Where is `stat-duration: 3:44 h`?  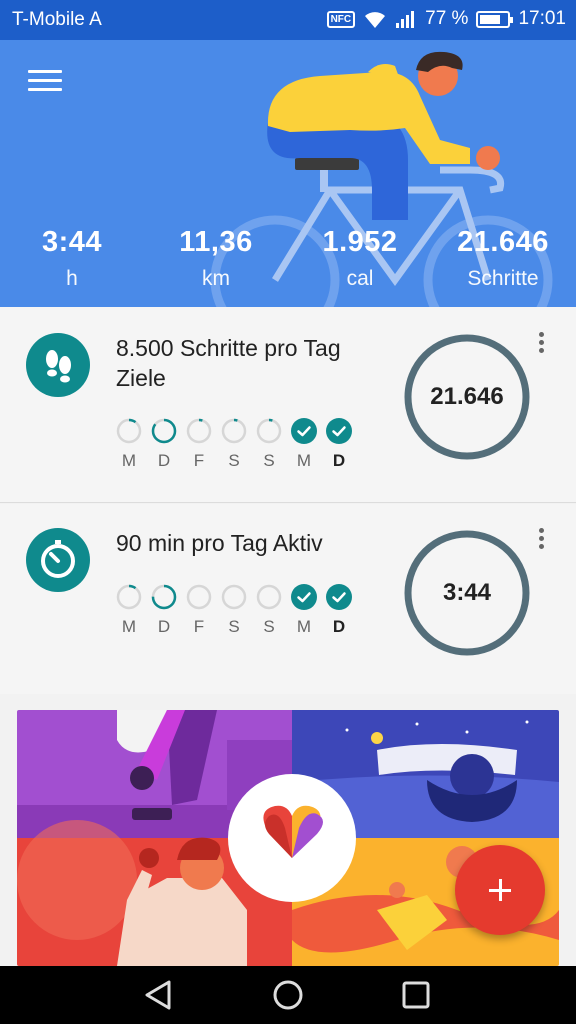 stat-duration: 3:44 h is located at coordinates (72, 258).